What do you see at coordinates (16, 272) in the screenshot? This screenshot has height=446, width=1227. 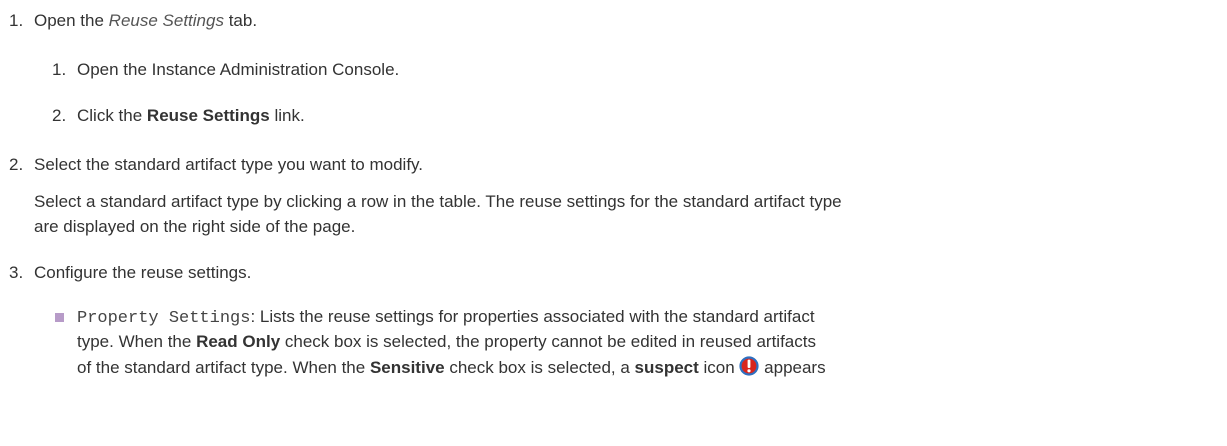 I see `step-3-number: 3.` at bounding box center [16, 272].